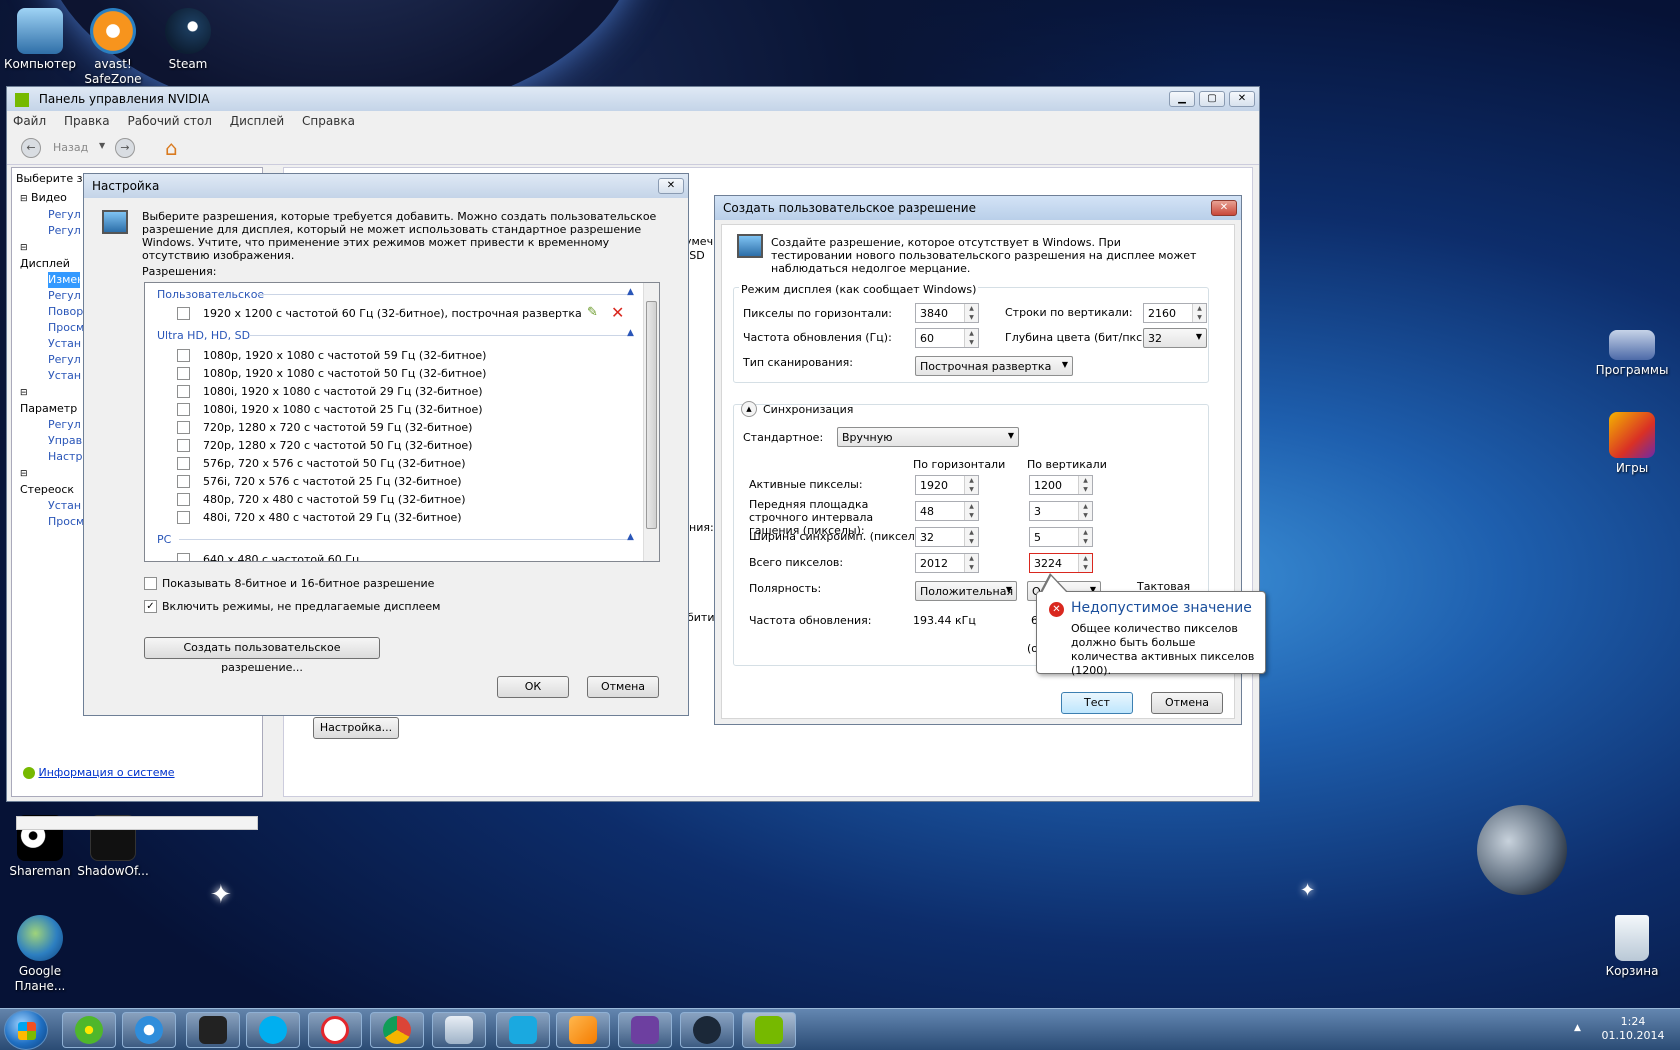  I want to click on sync-v-input: 5 ▲ ▼, so click(1061, 537).